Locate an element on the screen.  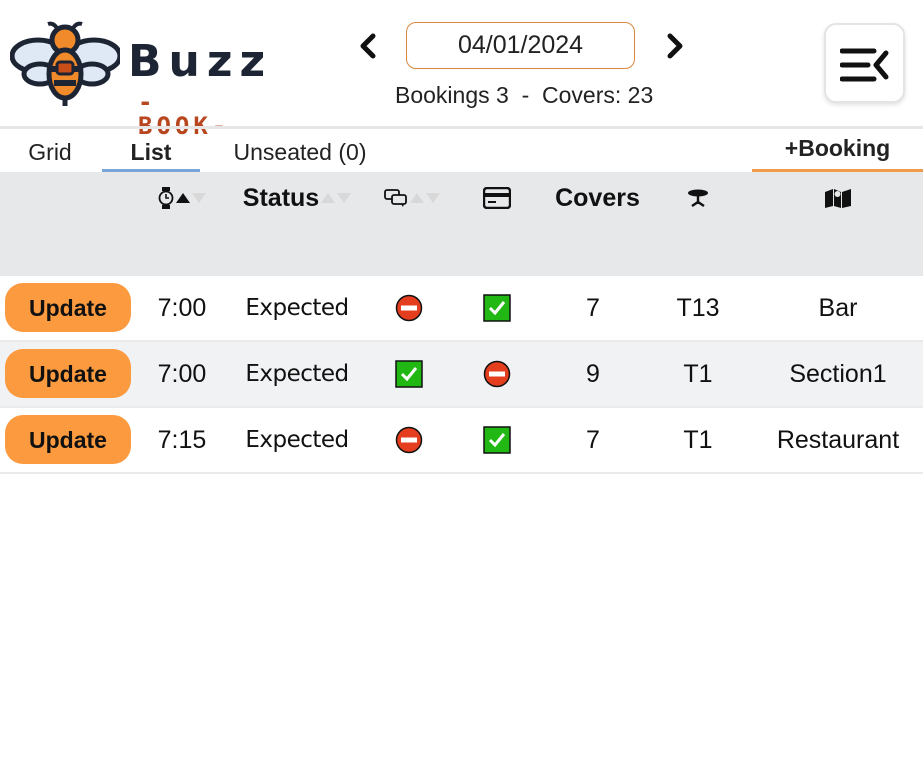
chevron-left-icon is located at coordinates (368, 46).